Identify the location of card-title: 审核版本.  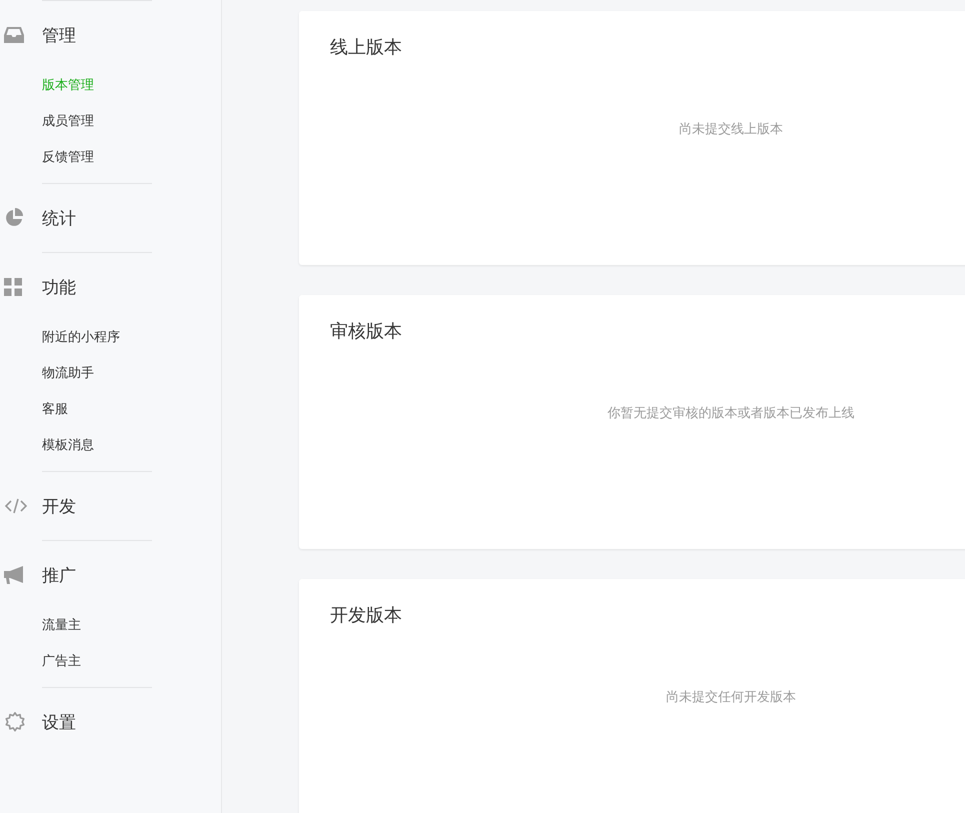
(366, 331).